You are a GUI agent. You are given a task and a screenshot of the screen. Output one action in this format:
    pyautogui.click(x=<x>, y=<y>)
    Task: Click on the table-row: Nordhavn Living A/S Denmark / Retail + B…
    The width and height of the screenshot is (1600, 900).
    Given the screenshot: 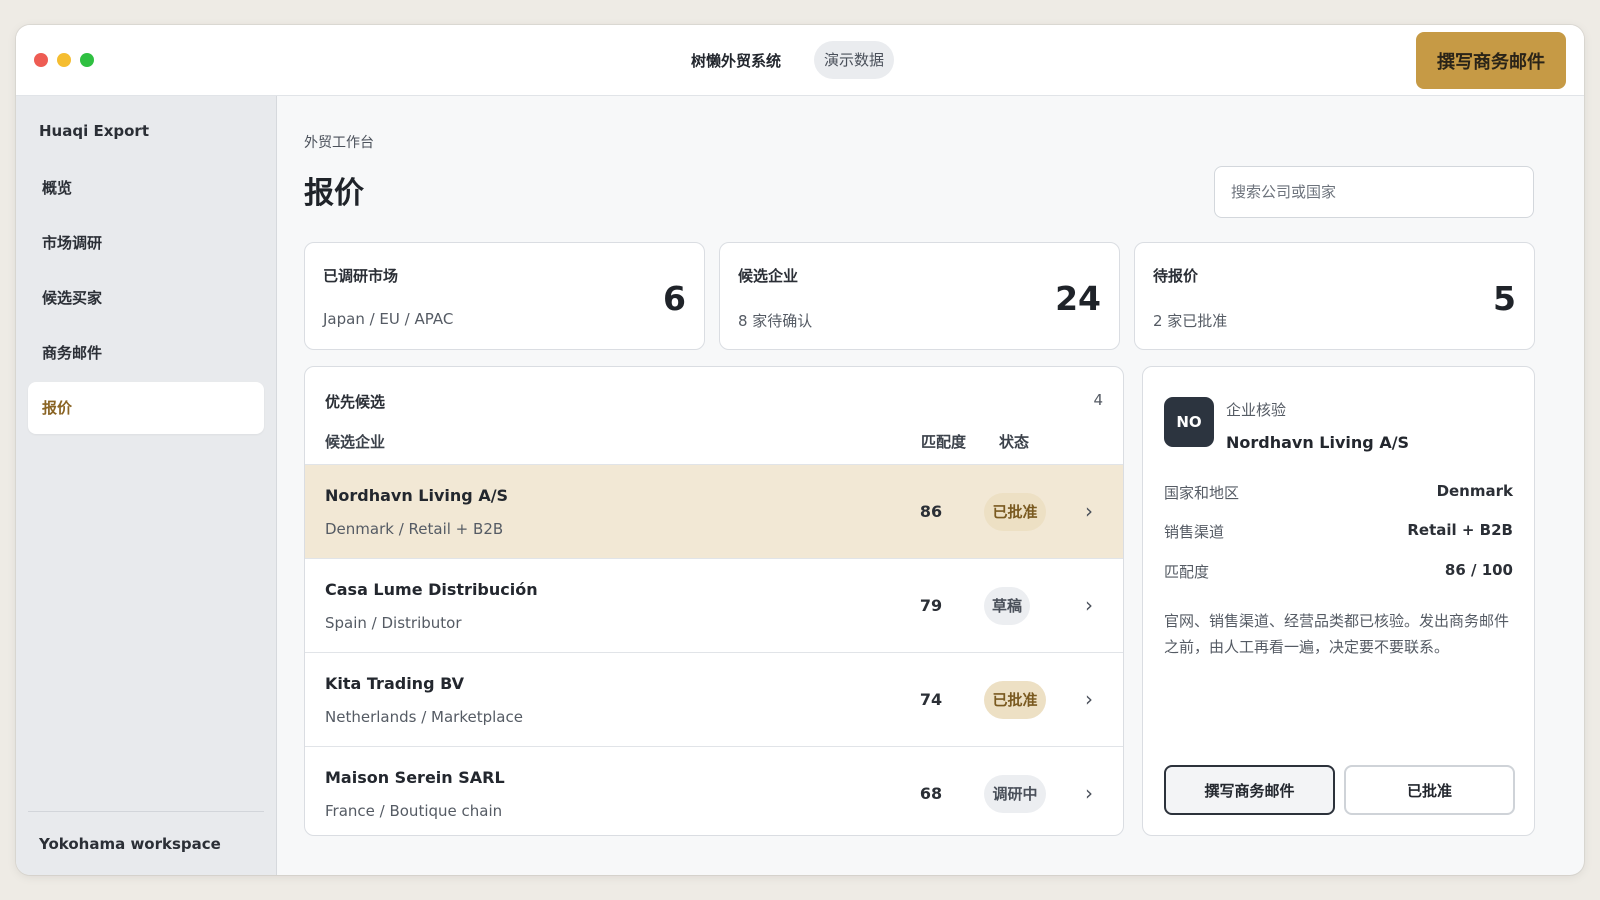 What is the action you would take?
    pyautogui.click(x=714, y=511)
    